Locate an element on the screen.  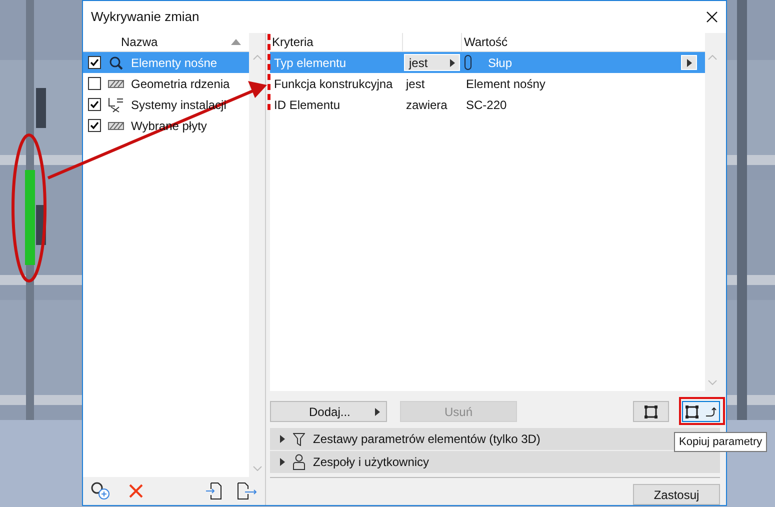
hook-arrow-icon is located at coordinates (711, 412).